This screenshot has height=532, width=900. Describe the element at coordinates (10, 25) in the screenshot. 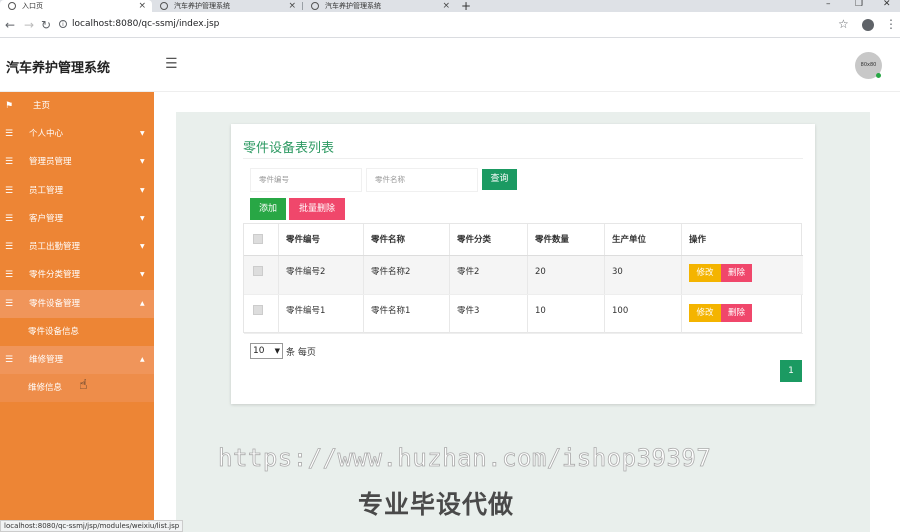

I see `back-icon: ←` at that location.